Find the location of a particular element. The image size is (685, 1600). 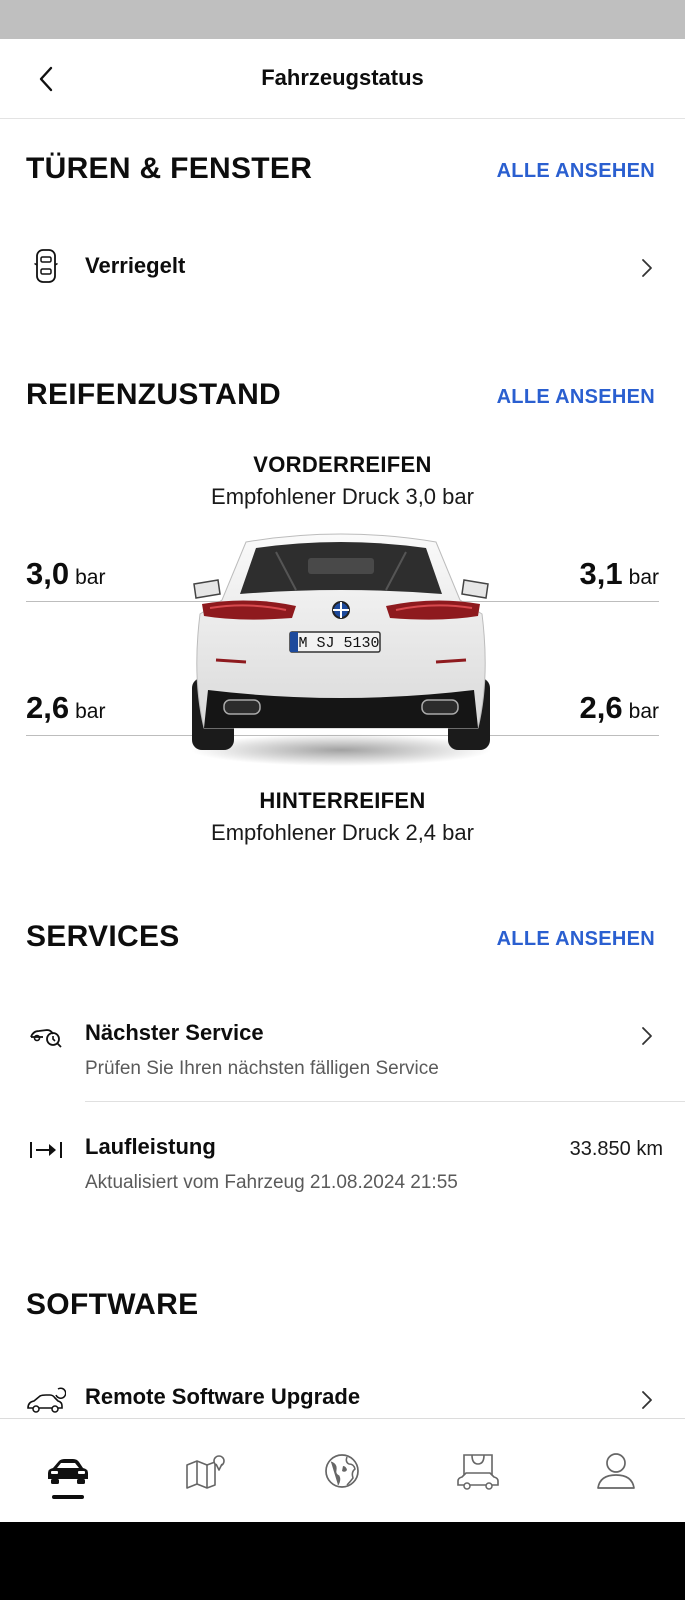

nav-shop-tab is located at coordinates (478, 1471).